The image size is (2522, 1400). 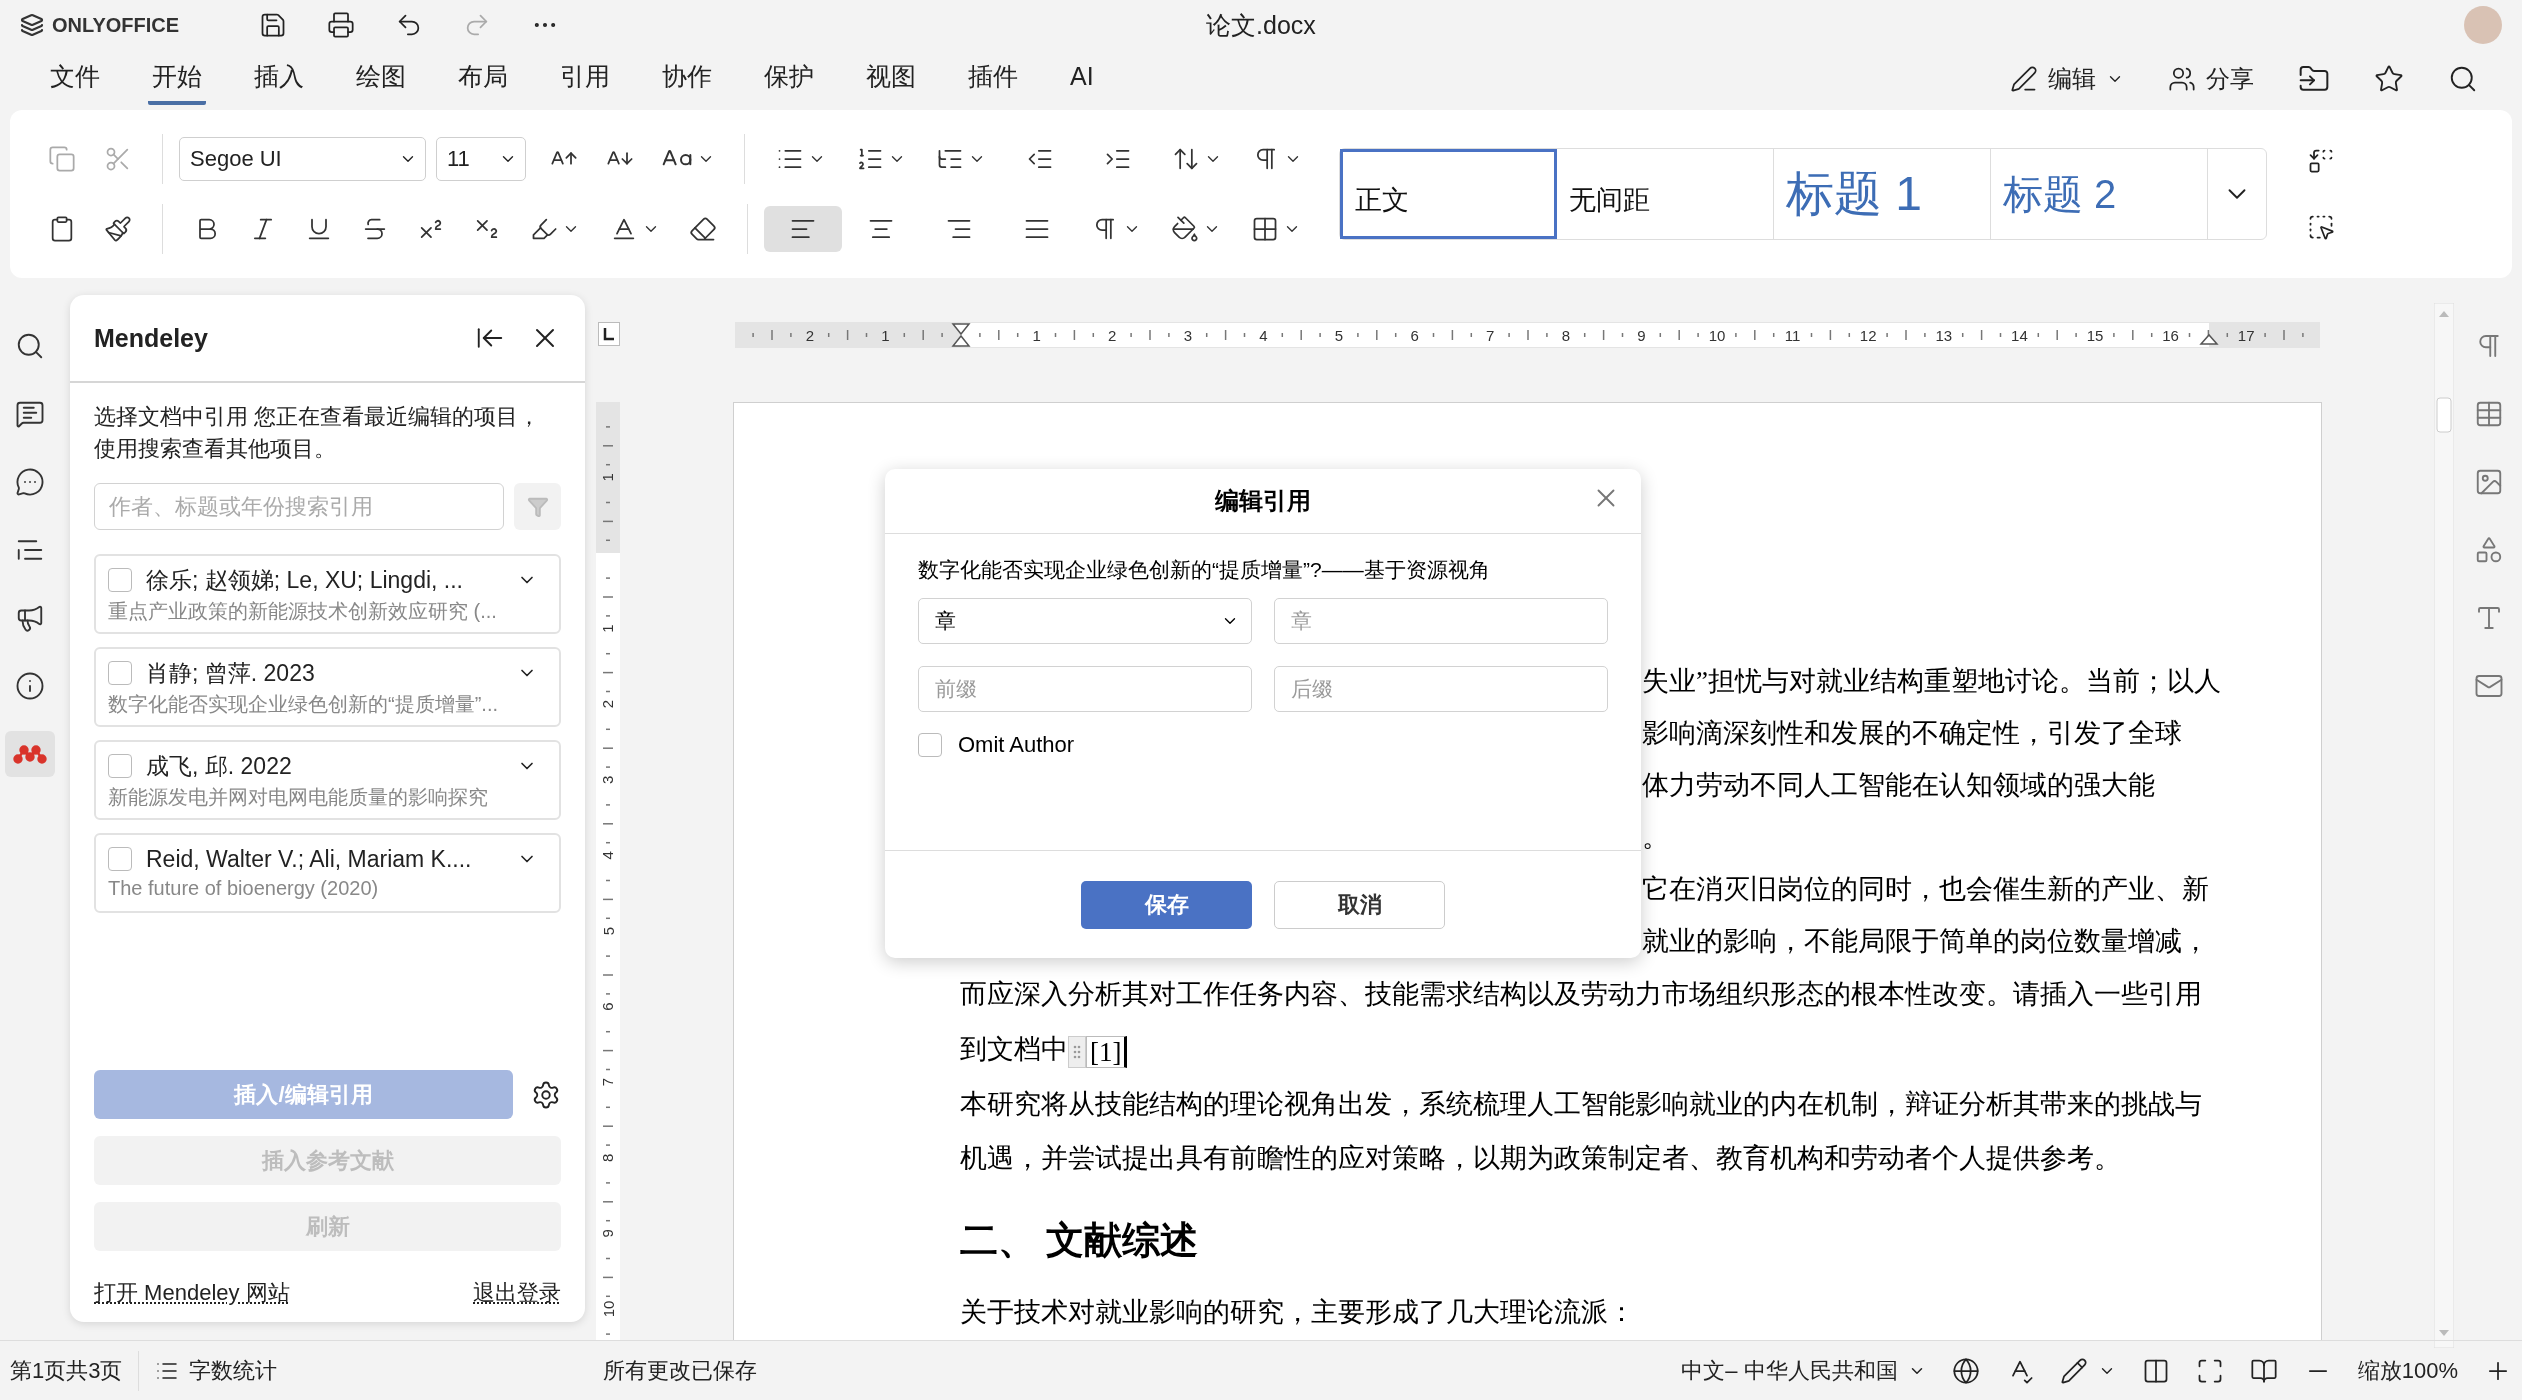 I want to click on pencil-icon, so click(x=2024, y=79).